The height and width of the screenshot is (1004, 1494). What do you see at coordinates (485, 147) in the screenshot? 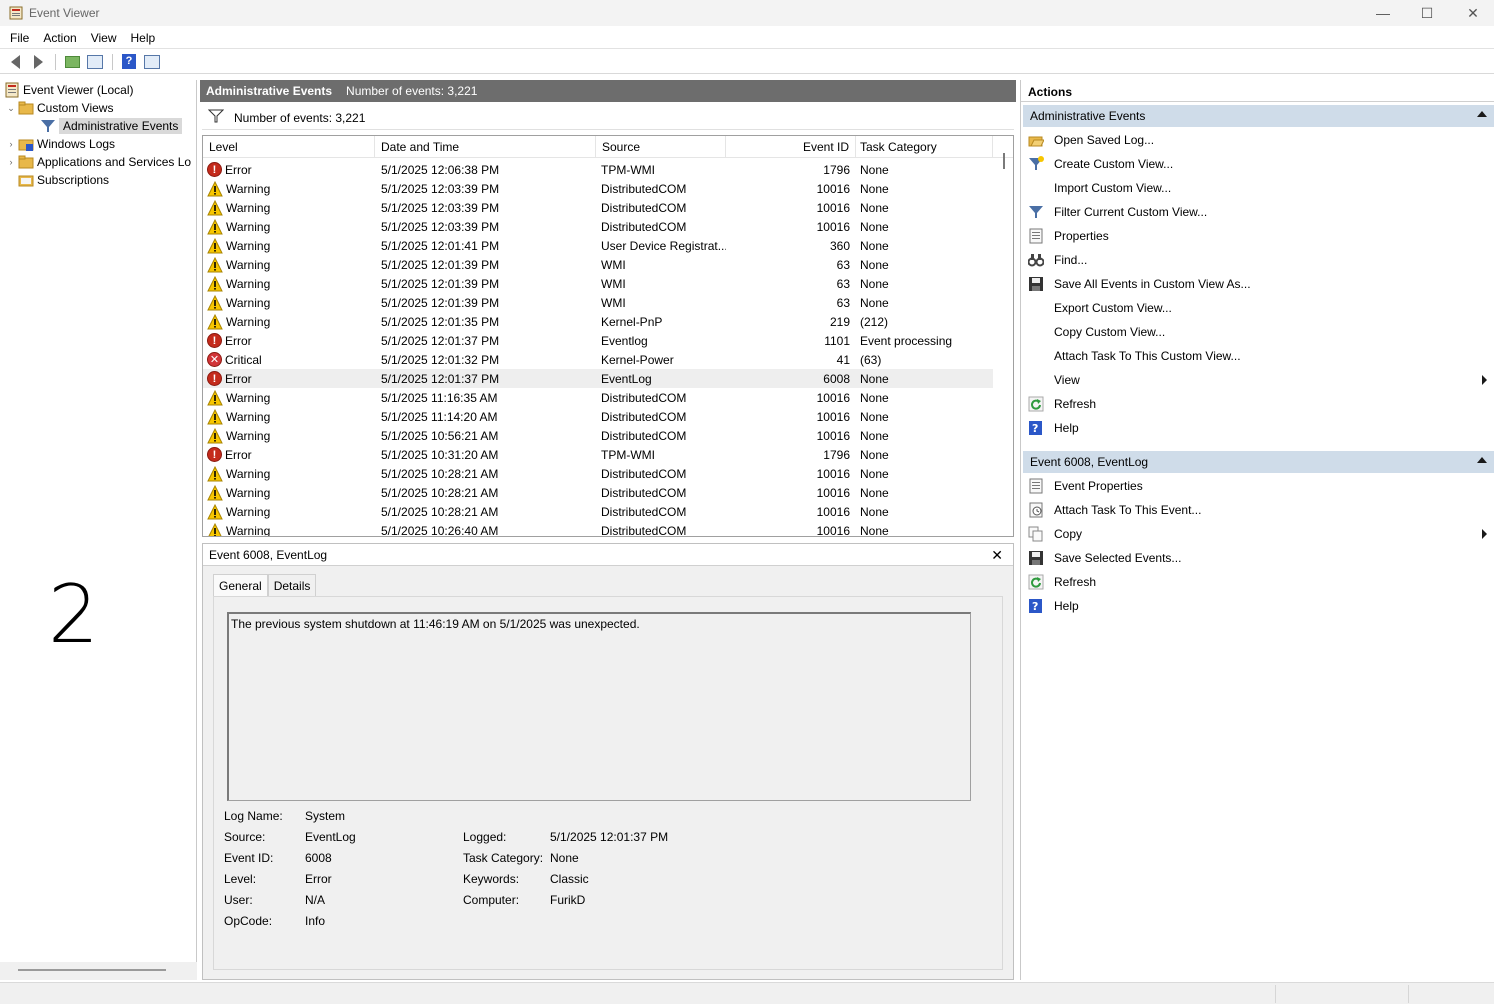
I see `column-date-time: Date and Time` at bounding box center [485, 147].